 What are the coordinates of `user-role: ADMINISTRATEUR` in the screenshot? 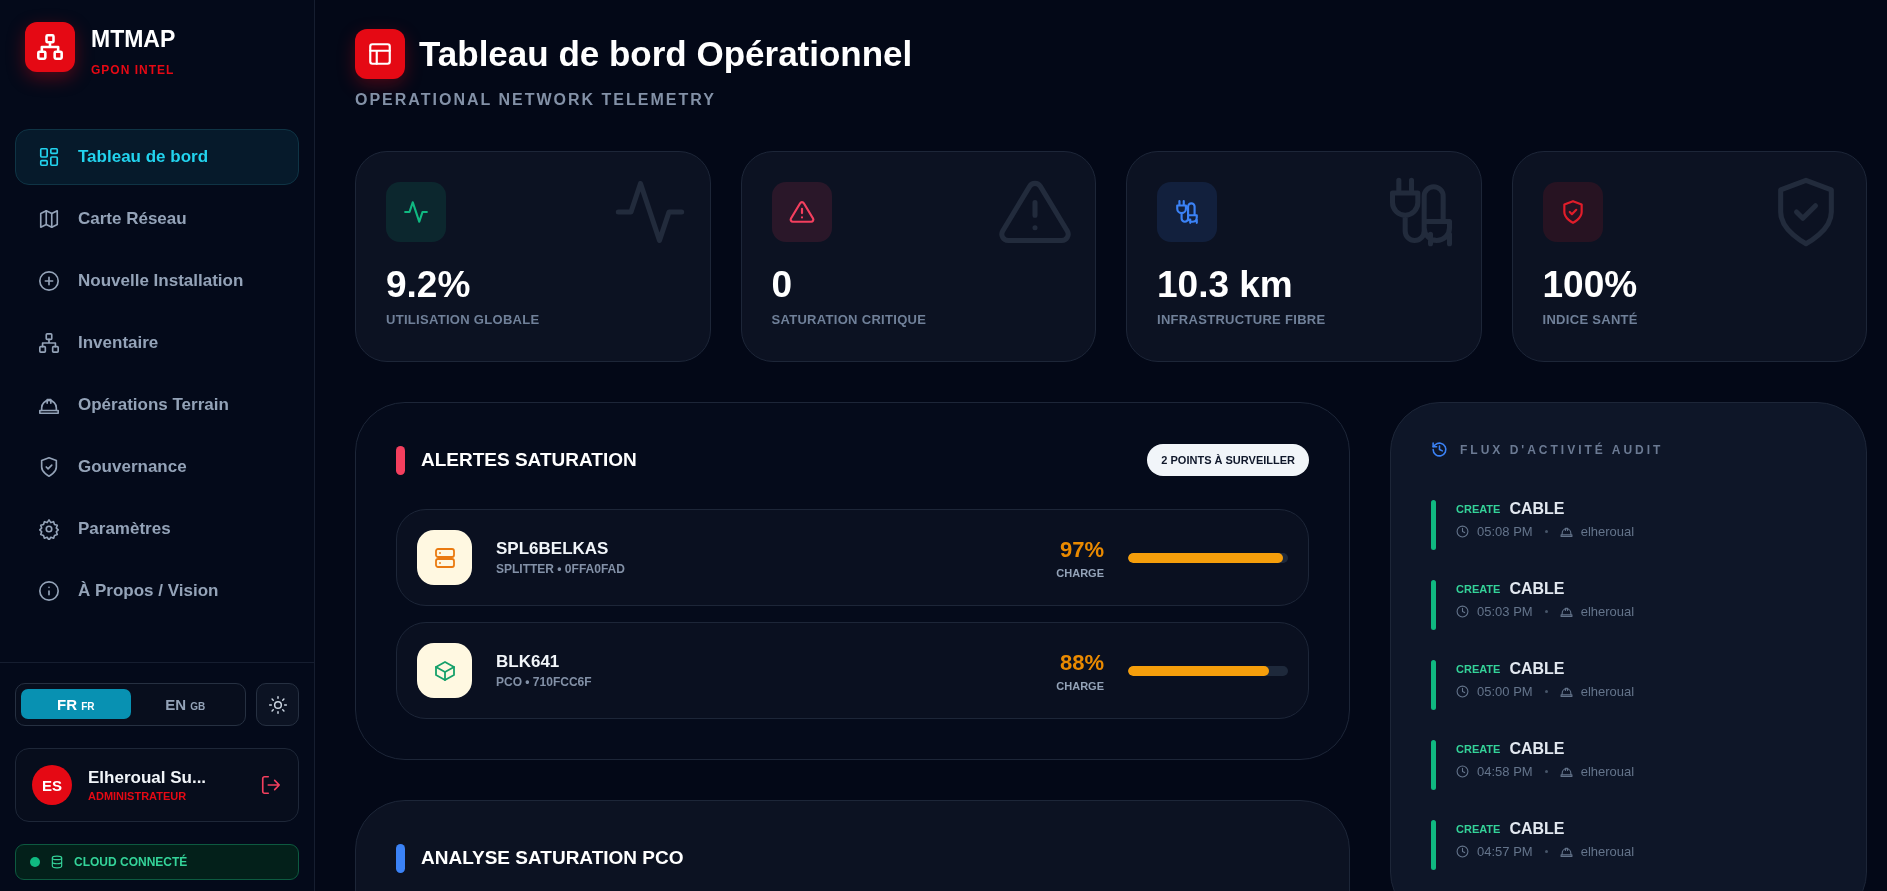 It's located at (138, 796).